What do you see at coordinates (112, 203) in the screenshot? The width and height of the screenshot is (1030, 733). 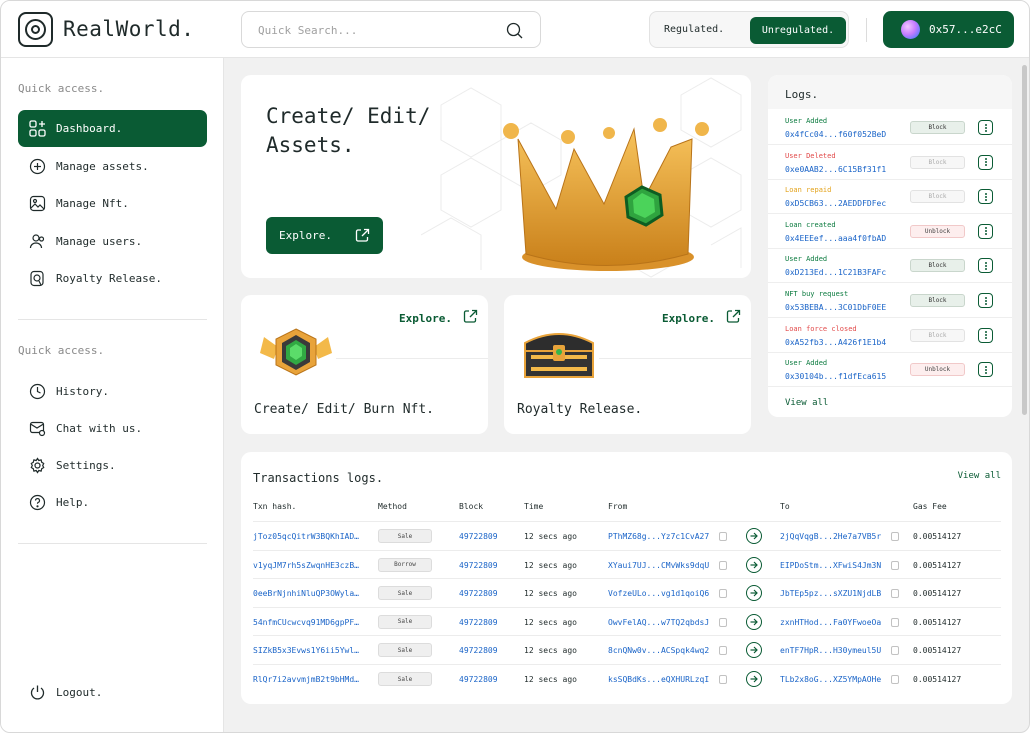 I see `sidebar-item-manage-nft: Manage Nft.` at bounding box center [112, 203].